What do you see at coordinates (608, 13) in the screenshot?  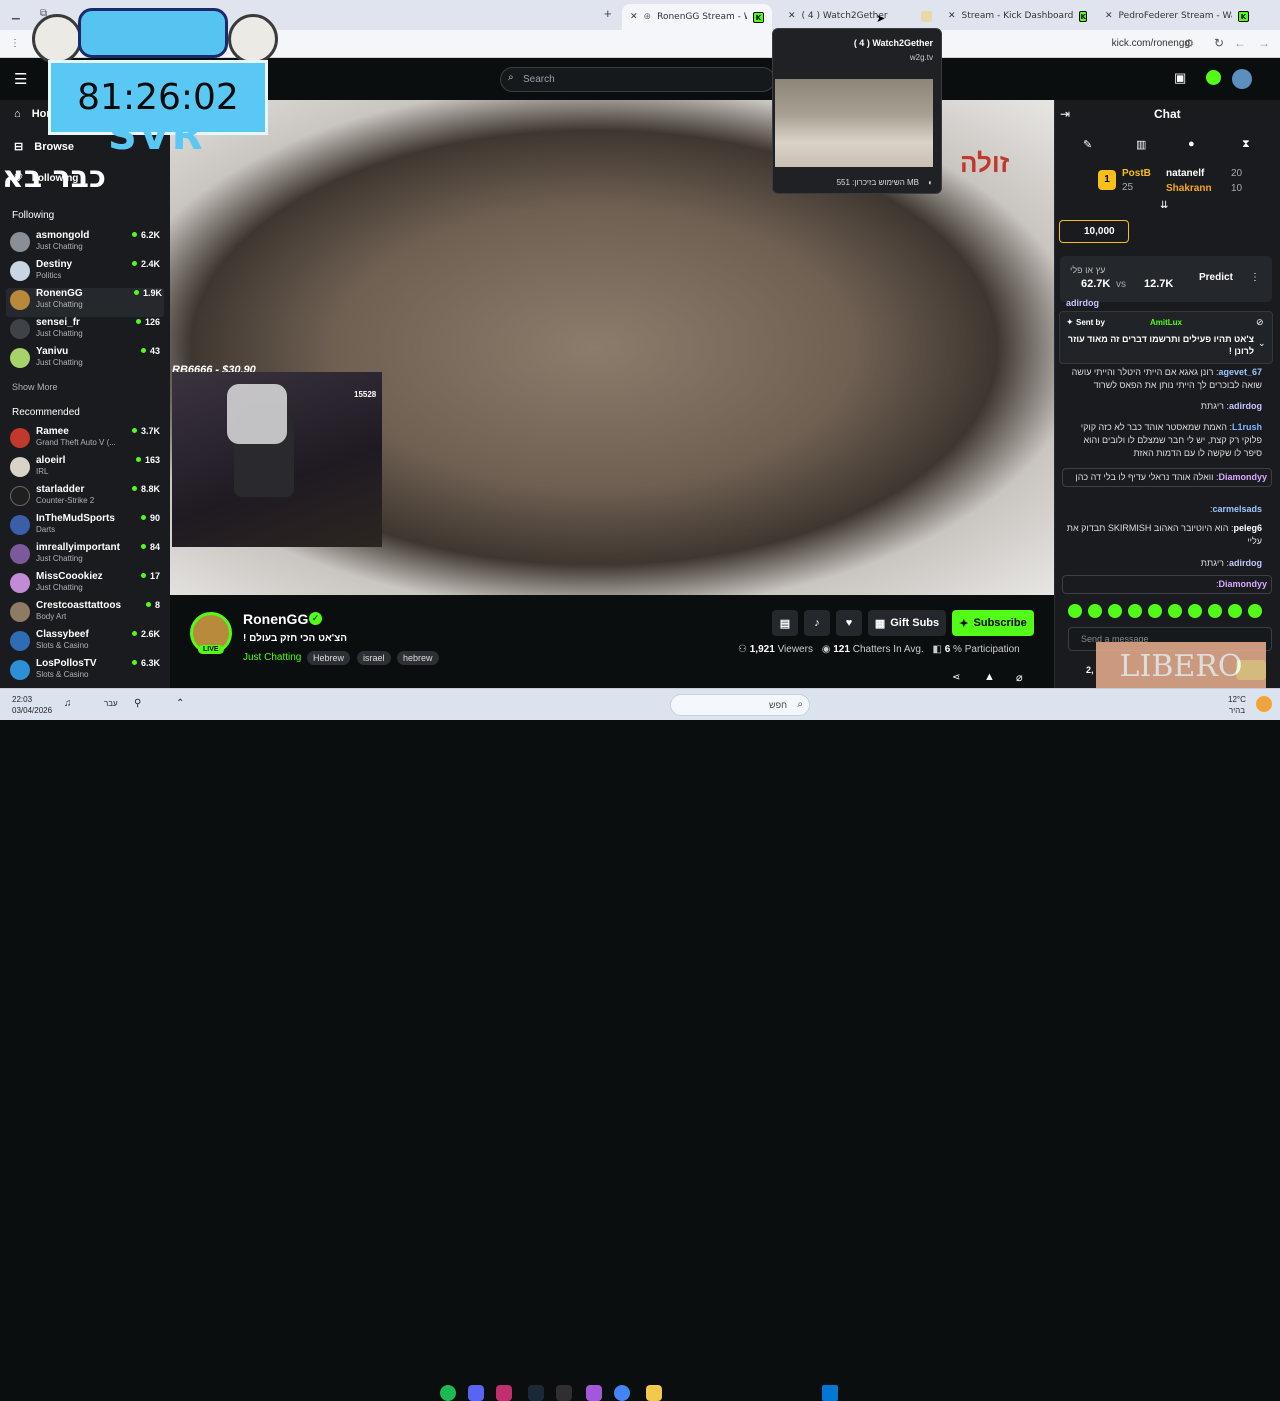 I see `new-tab-button: +` at bounding box center [608, 13].